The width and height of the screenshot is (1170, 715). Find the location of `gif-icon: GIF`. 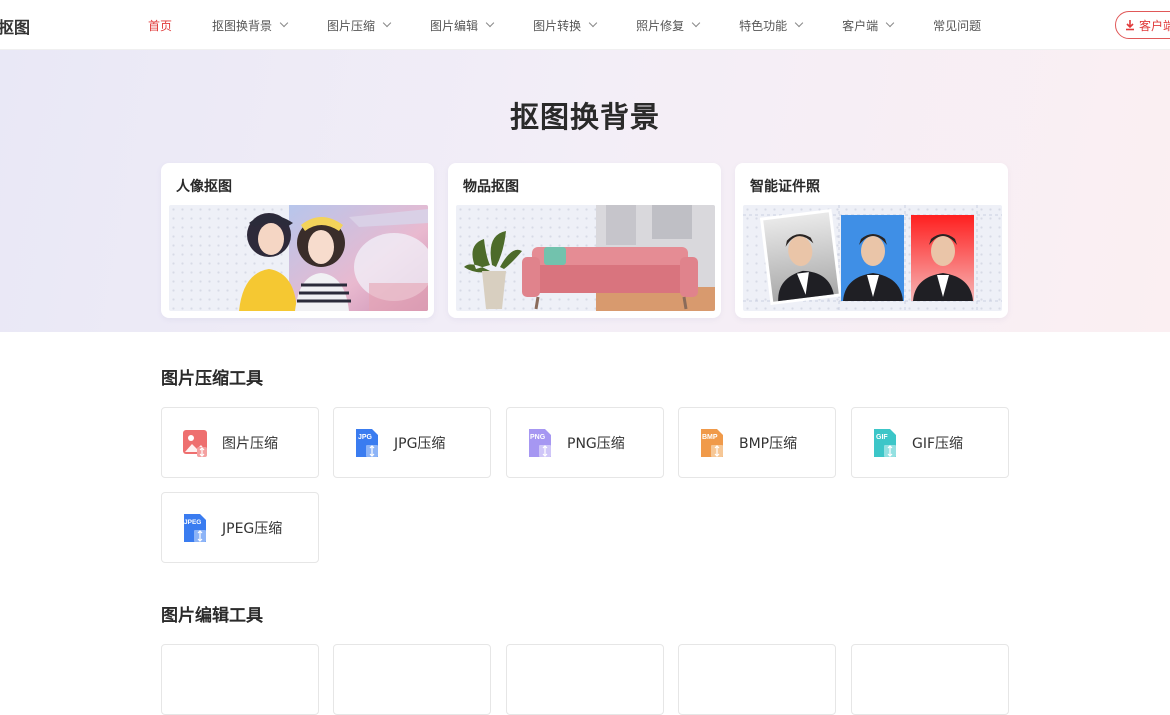

gif-icon: GIF is located at coordinates (885, 442).